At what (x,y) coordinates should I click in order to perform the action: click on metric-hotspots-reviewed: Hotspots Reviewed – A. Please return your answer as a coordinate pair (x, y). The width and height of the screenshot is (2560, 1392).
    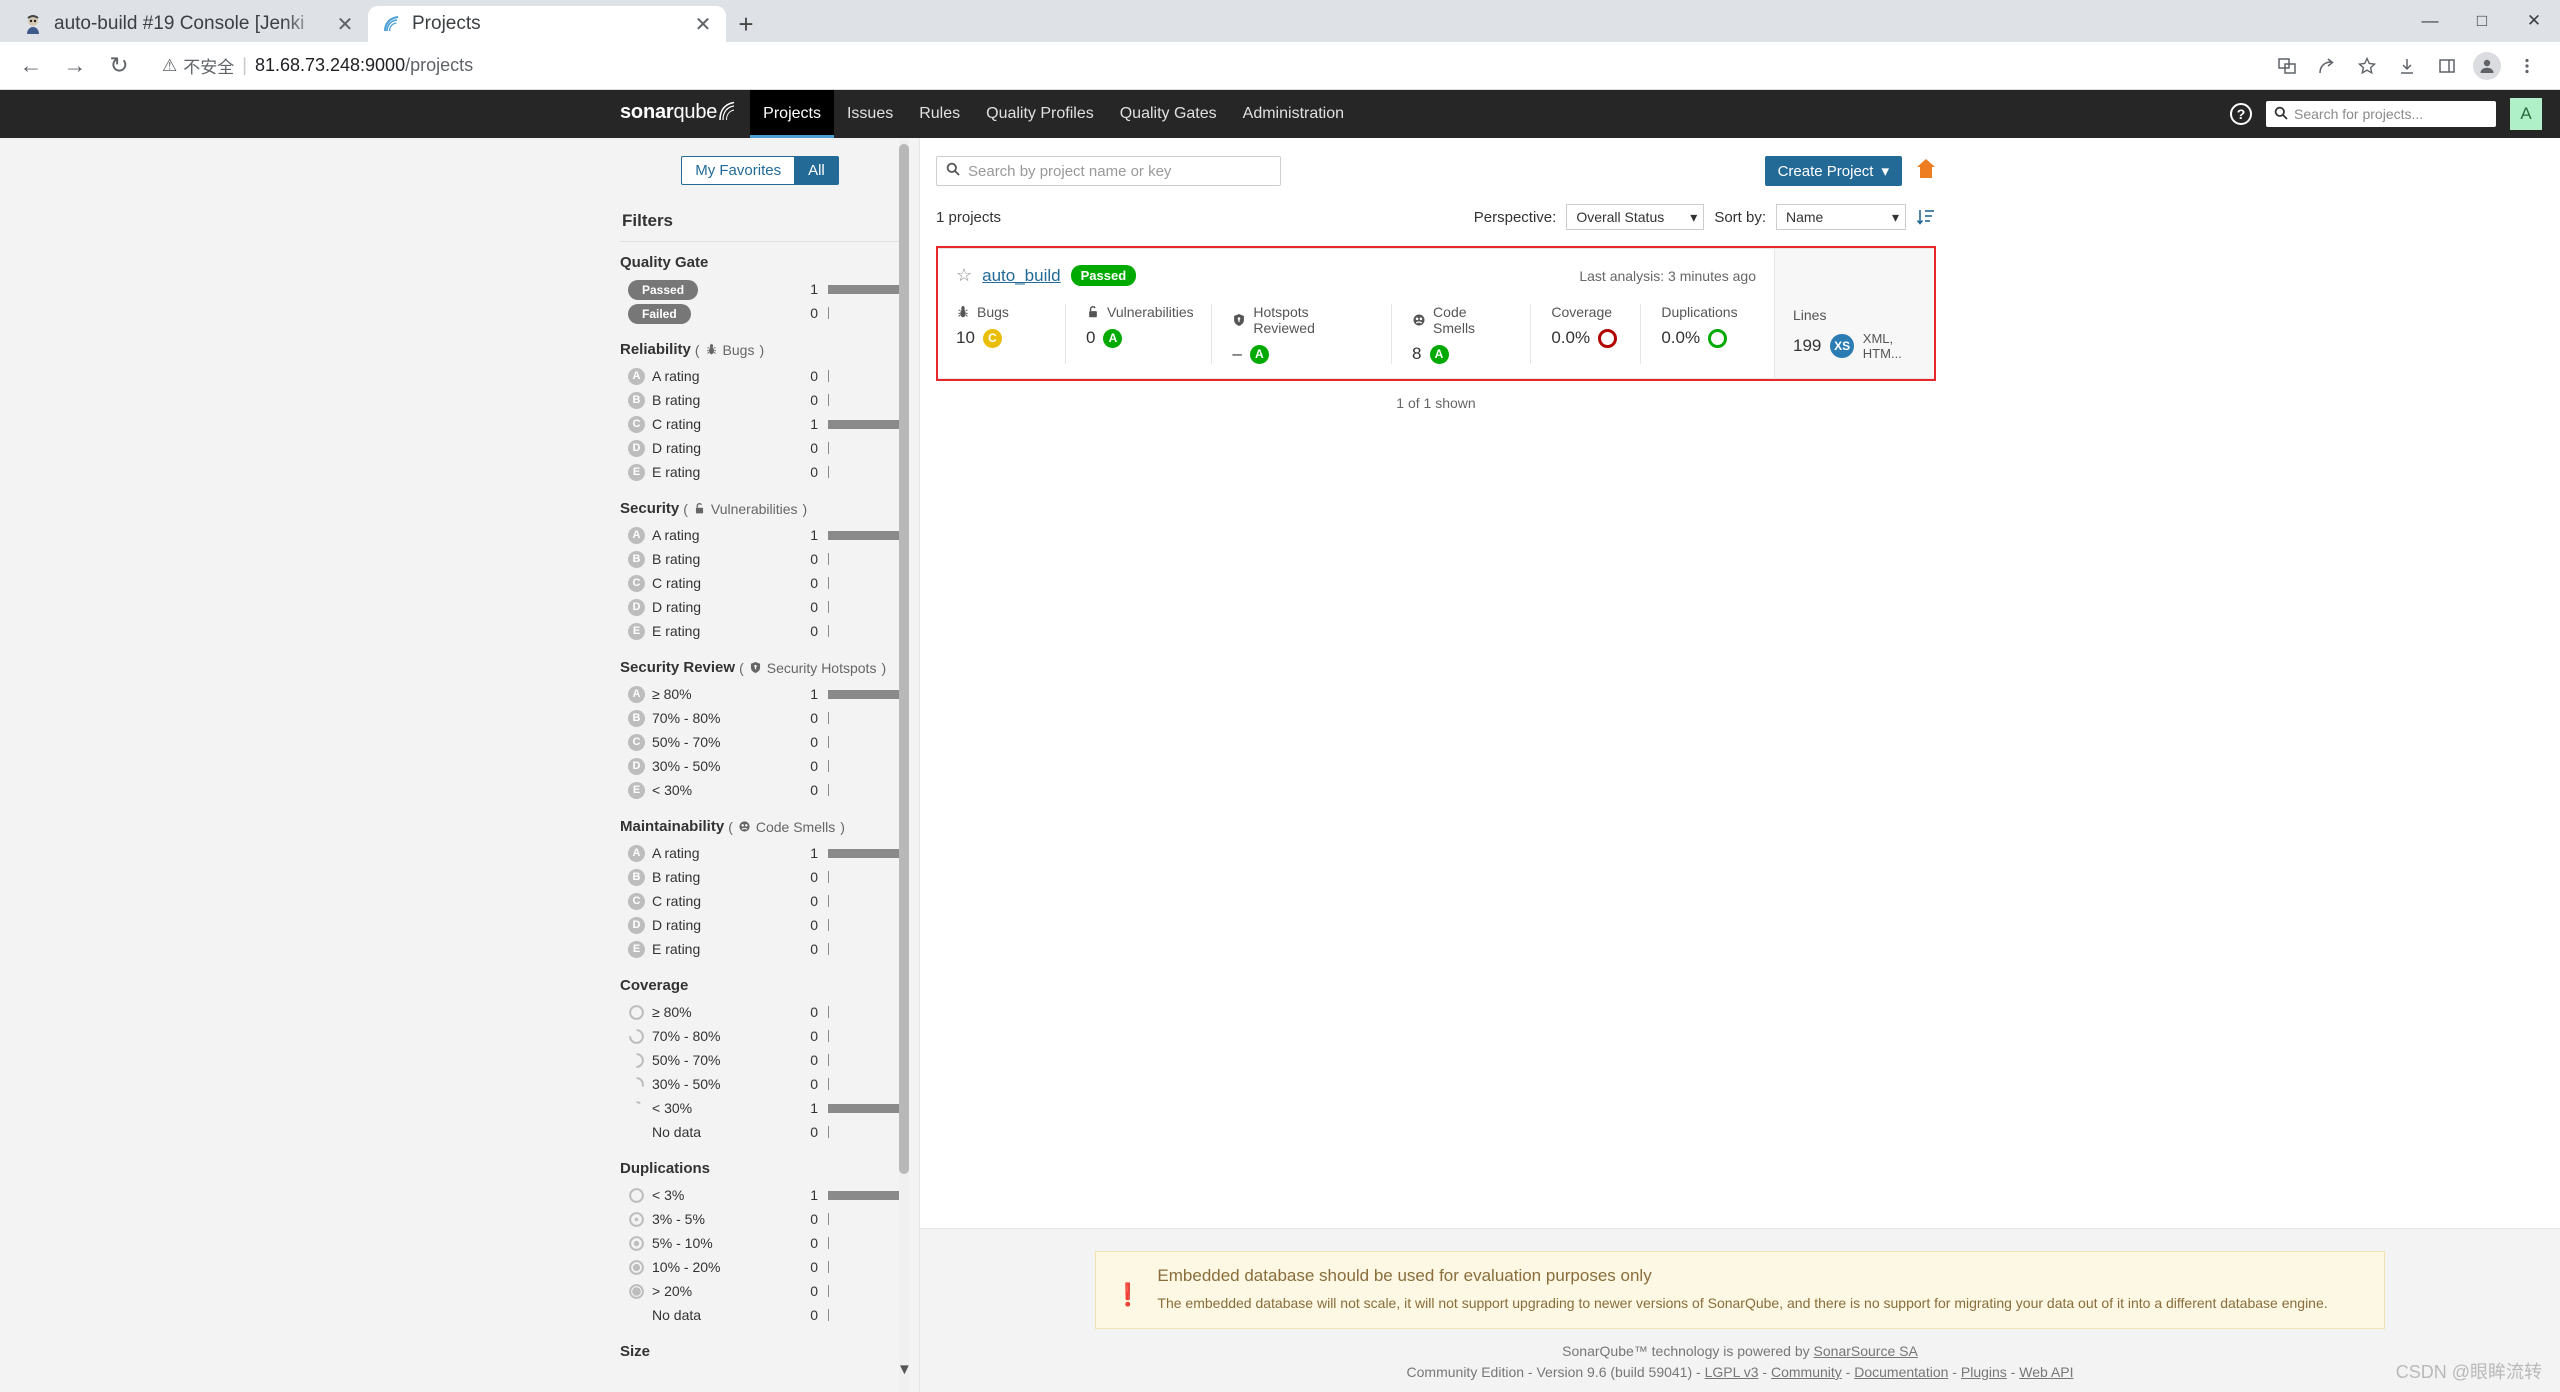
    Looking at the image, I should click on (1302, 334).